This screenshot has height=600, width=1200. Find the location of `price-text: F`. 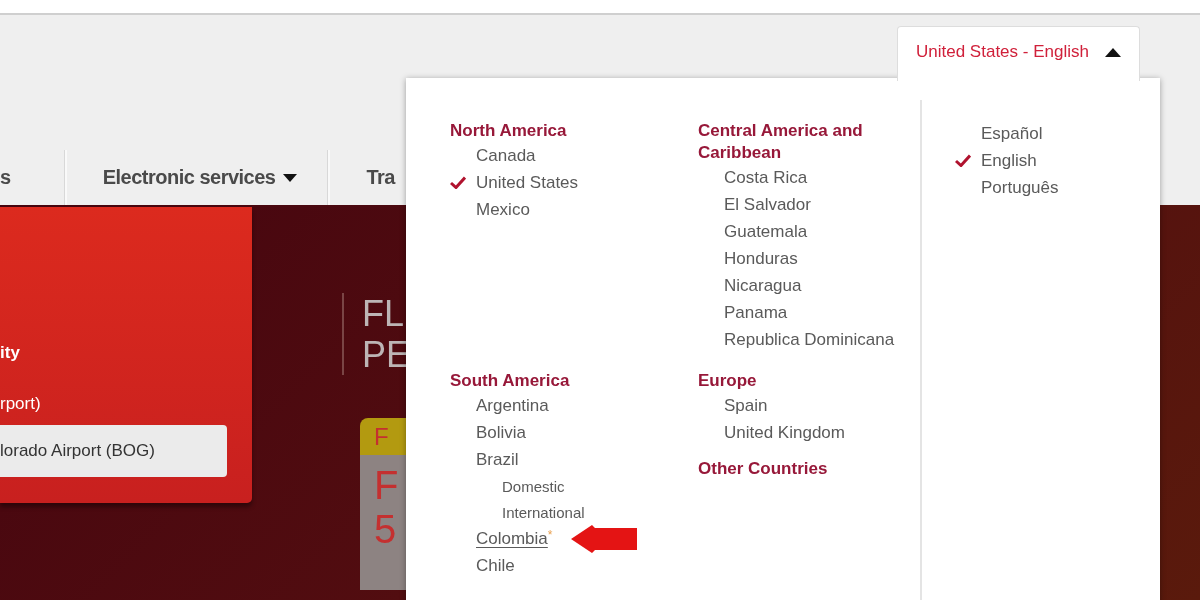

price-text: F is located at coordinates (387, 485).